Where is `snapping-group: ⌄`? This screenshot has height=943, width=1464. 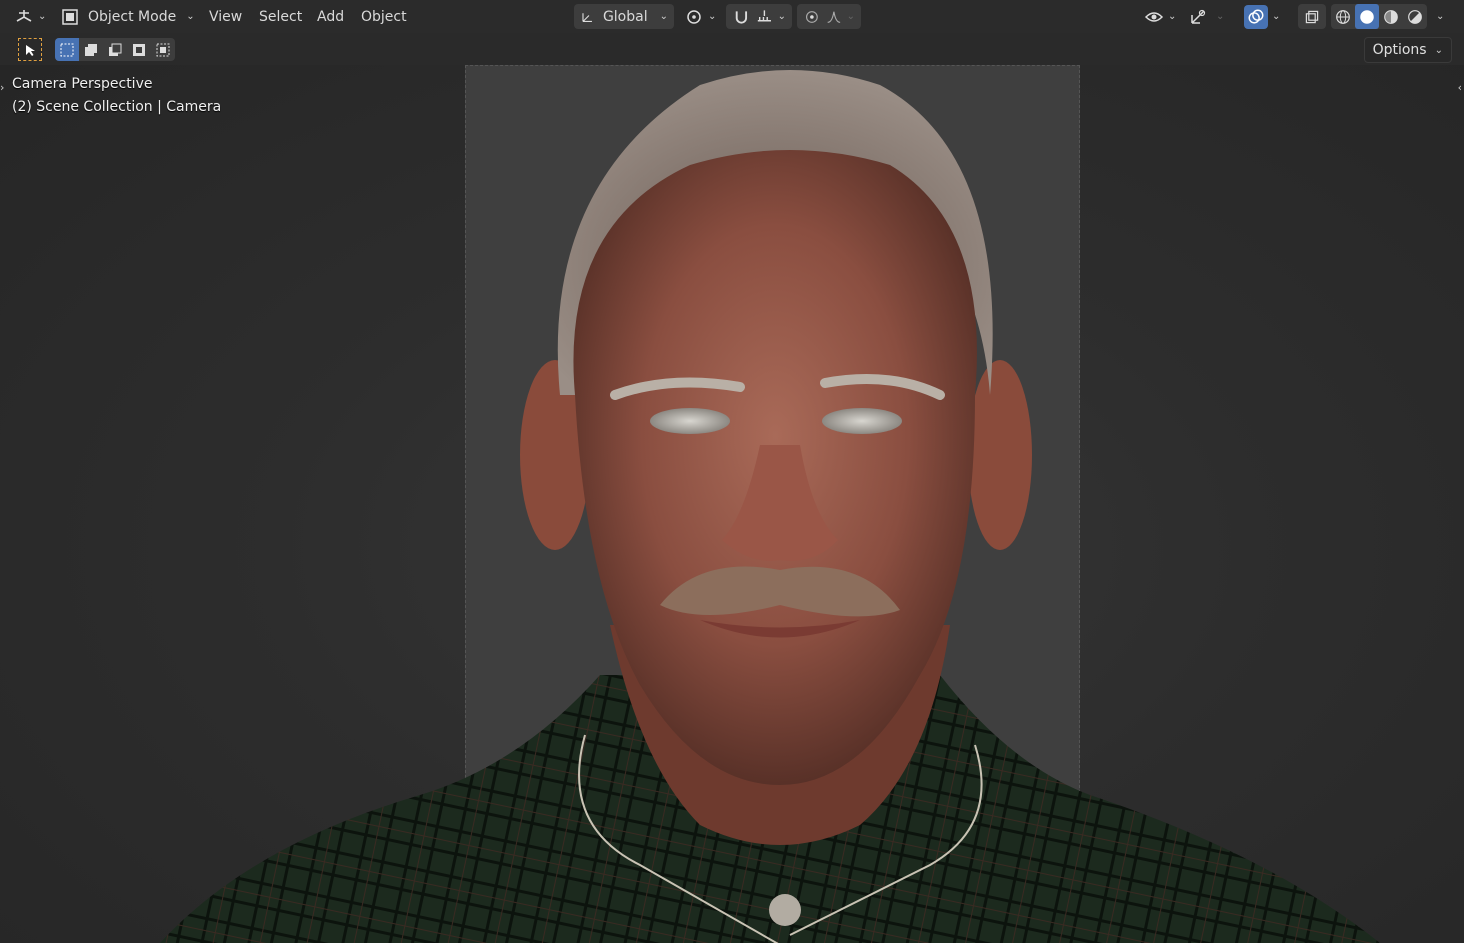 snapping-group: ⌄ is located at coordinates (759, 16).